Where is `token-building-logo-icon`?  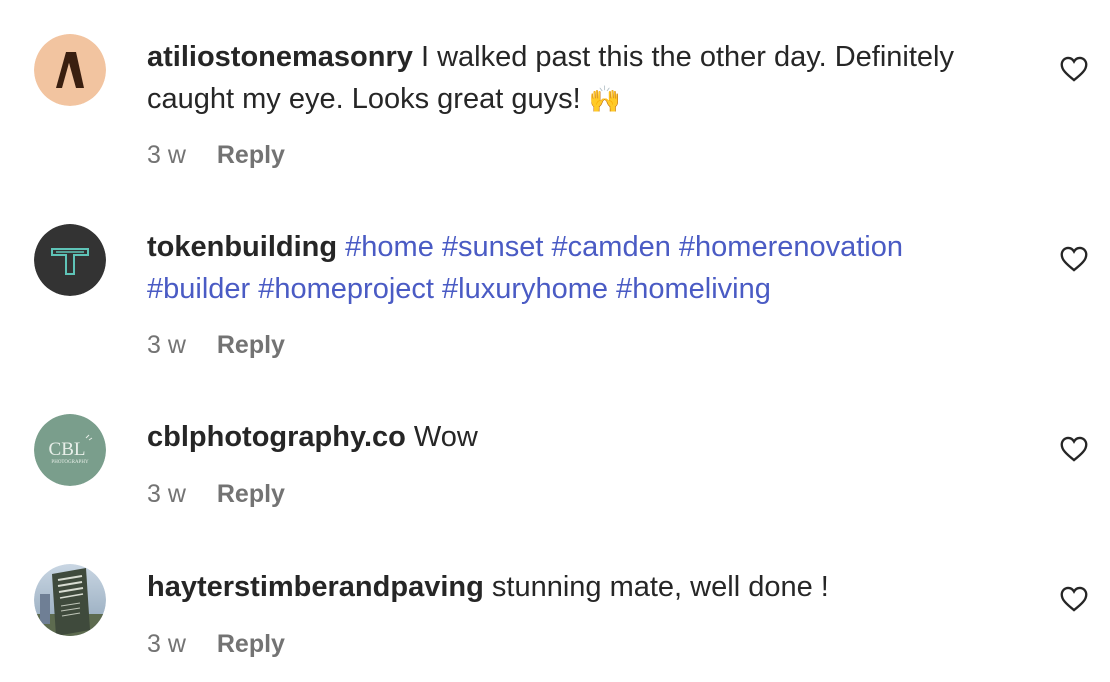 token-building-logo-icon is located at coordinates (70, 260).